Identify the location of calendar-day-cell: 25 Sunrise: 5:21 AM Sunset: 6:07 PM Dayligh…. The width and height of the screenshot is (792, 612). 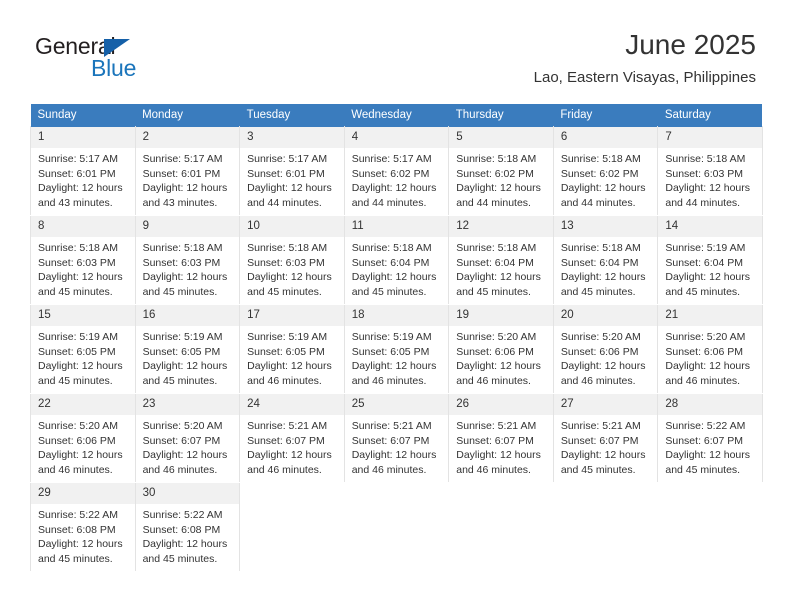
(396, 438).